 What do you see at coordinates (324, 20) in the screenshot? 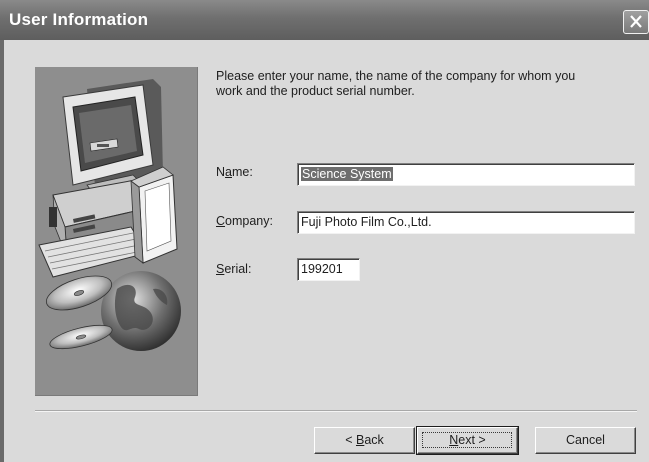
I see `title-bar: User Information` at bounding box center [324, 20].